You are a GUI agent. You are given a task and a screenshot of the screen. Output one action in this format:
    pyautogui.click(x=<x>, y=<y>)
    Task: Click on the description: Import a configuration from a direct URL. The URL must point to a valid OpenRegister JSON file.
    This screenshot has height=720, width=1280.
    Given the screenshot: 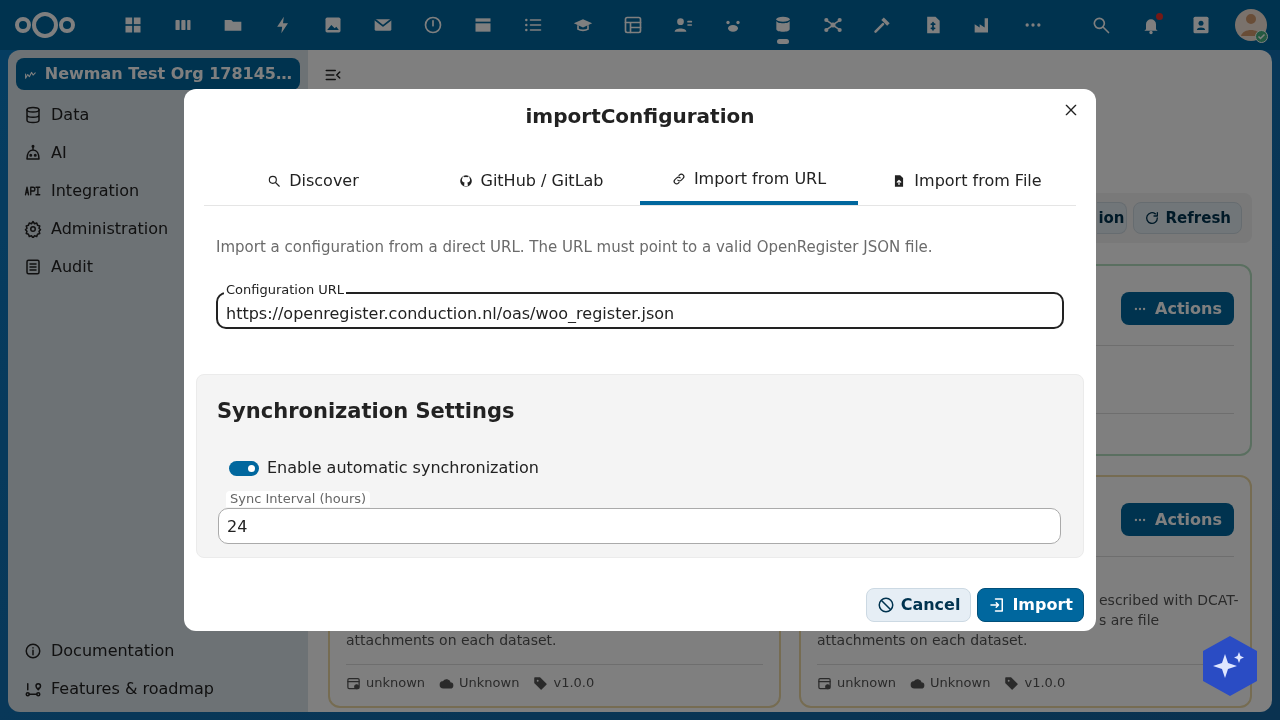 What is the action you would take?
    pyautogui.click(x=575, y=247)
    